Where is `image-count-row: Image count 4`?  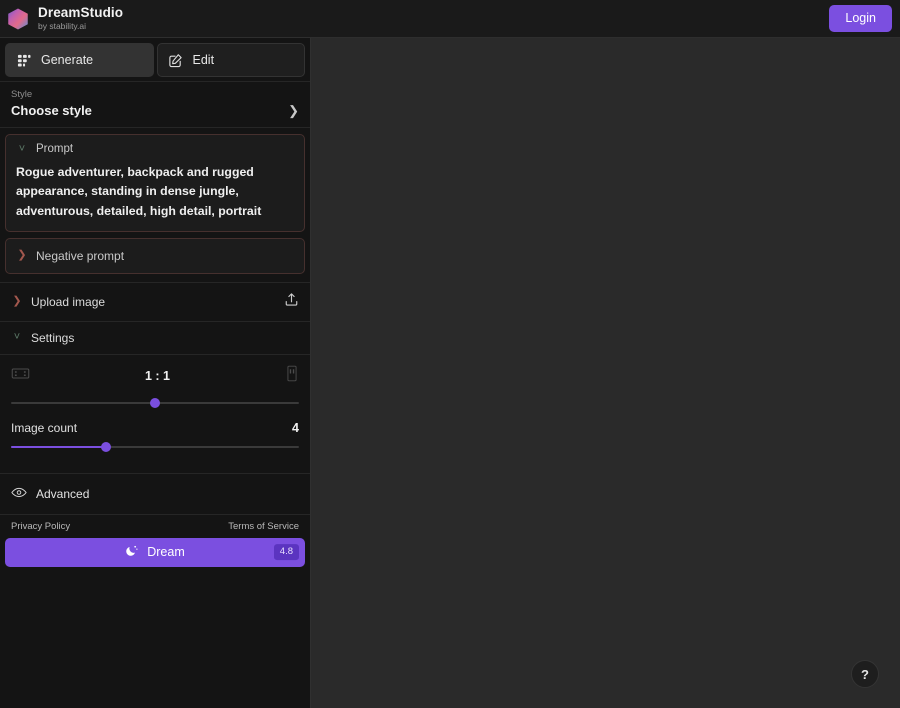
image-count-row: Image count 4 is located at coordinates (155, 428).